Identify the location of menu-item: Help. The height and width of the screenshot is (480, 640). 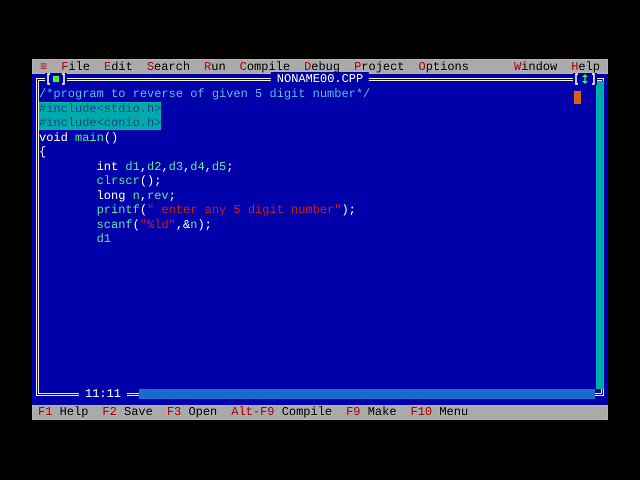
(585, 67).